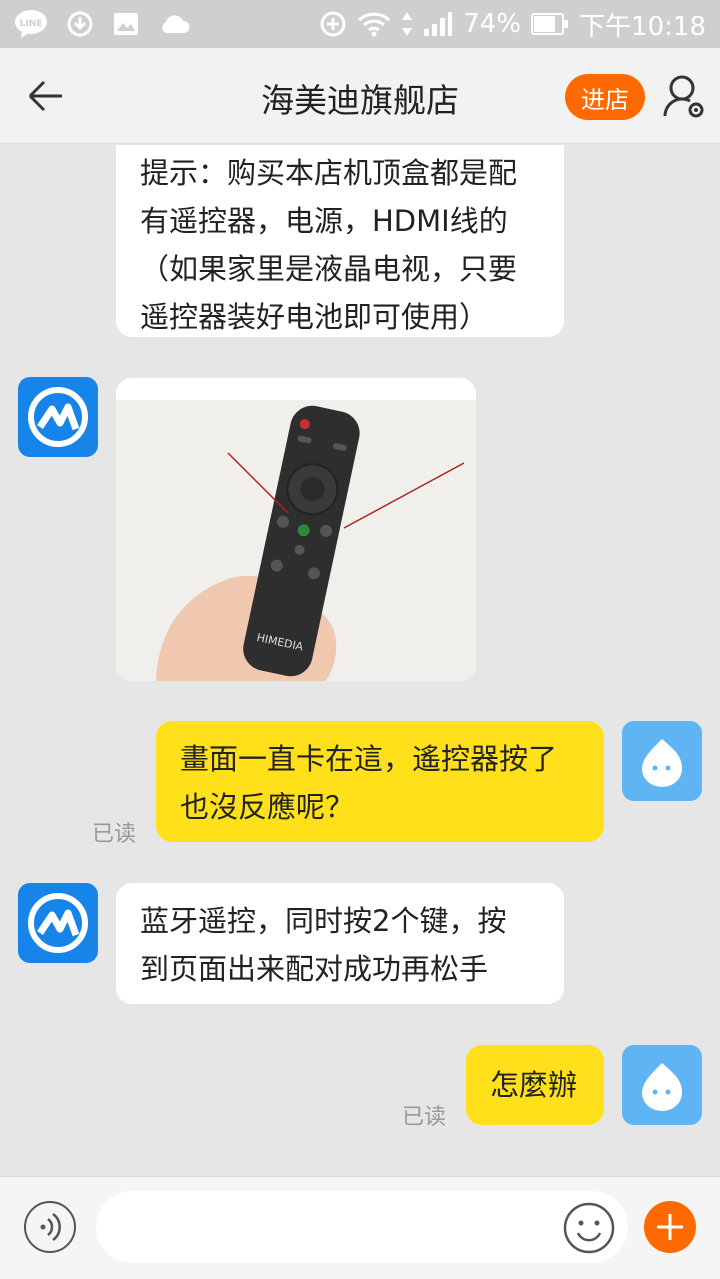 The height and width of the screenshot is (1279, 720). I want to click on user-settings-icon, so click(684, 97).